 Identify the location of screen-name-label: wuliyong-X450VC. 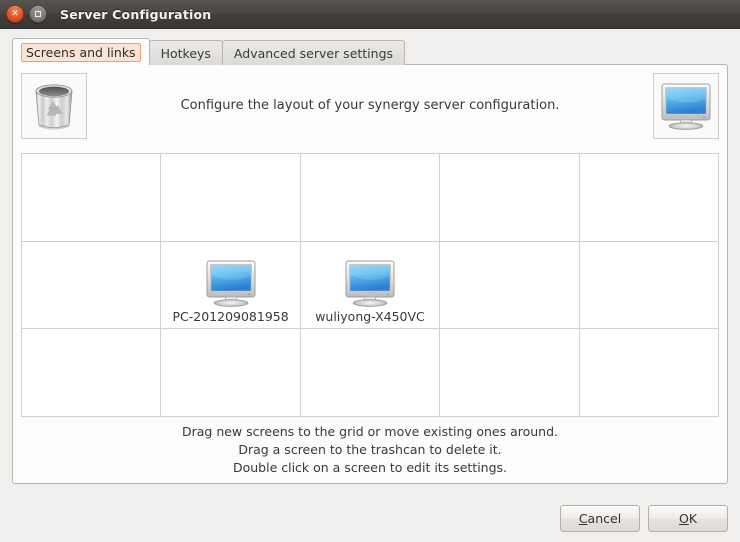
(370, 317).